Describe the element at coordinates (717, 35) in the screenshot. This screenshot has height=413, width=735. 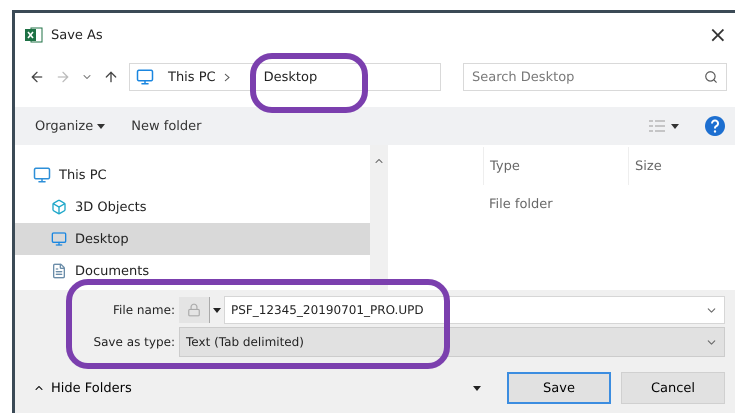
I see `close-button: ×` at that location.